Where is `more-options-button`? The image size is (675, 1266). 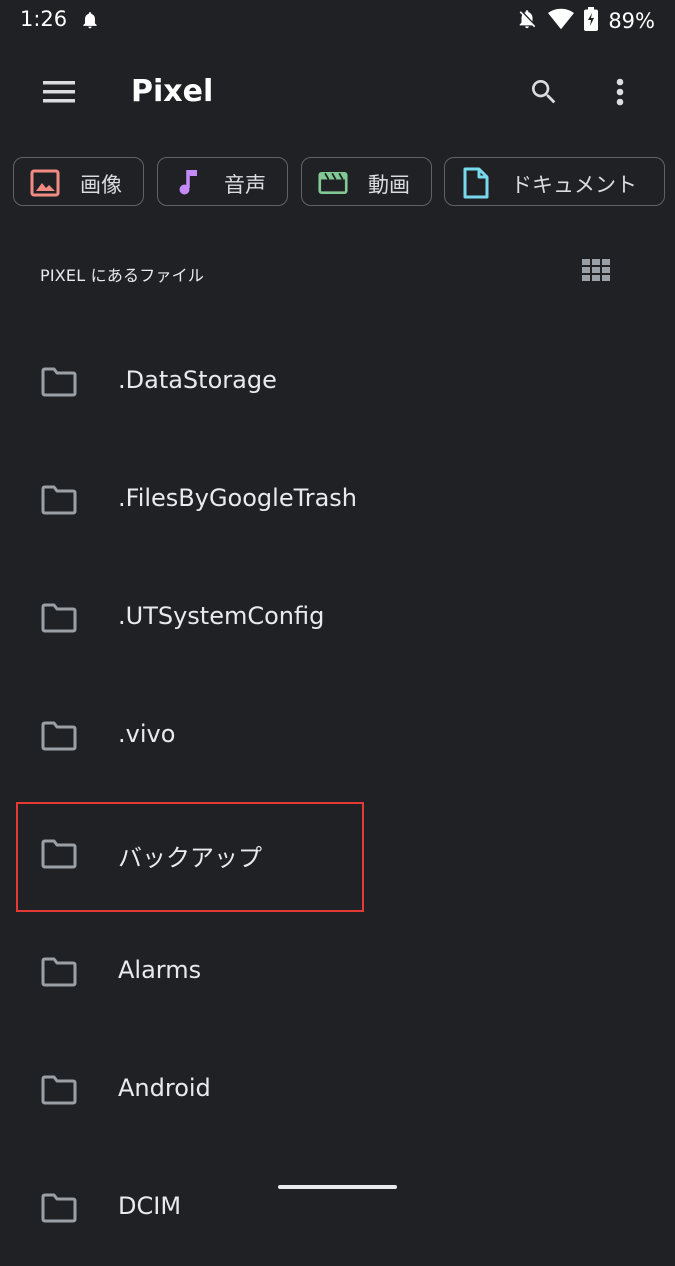
more-options-button is located at coordinates (620, 94).